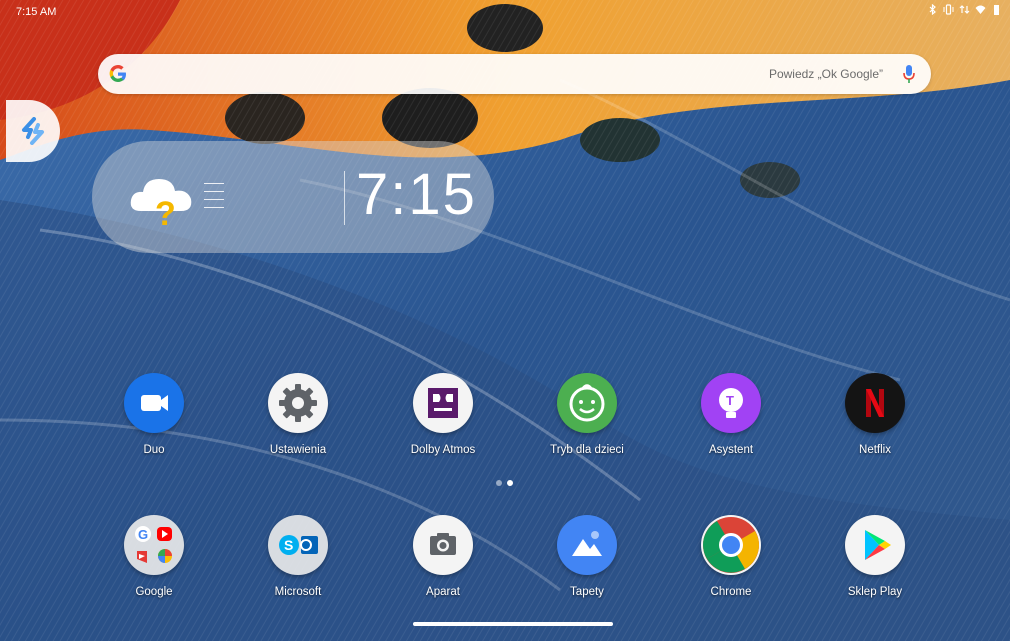  What do you see at coordinates (443, 592) in the screenshot?
I see `app-label: Aparat` at bounding box center [443, 592].